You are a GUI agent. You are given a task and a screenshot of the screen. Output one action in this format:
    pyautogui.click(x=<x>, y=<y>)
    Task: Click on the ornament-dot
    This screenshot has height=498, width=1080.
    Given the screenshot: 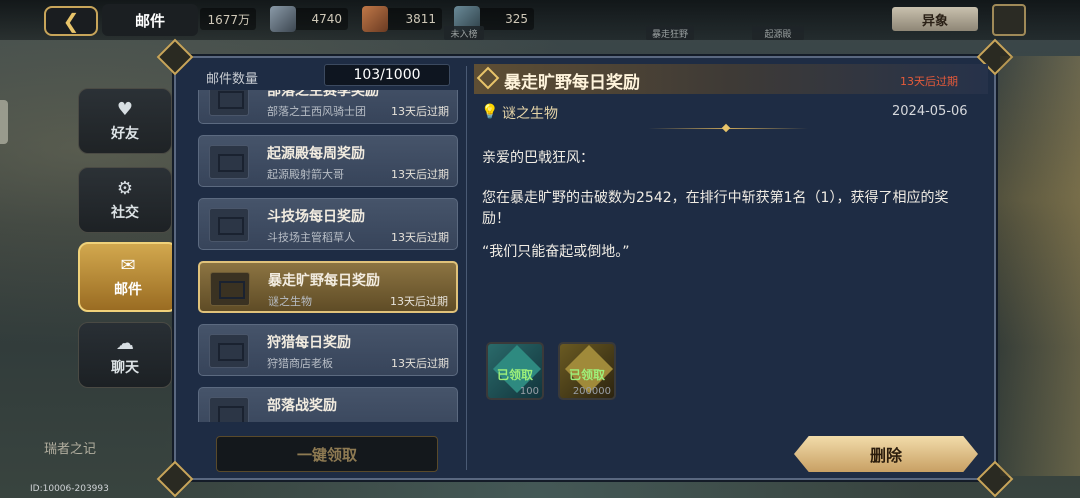 What is the action you would take?
    pyautogui.click(x=726, y=128)
    